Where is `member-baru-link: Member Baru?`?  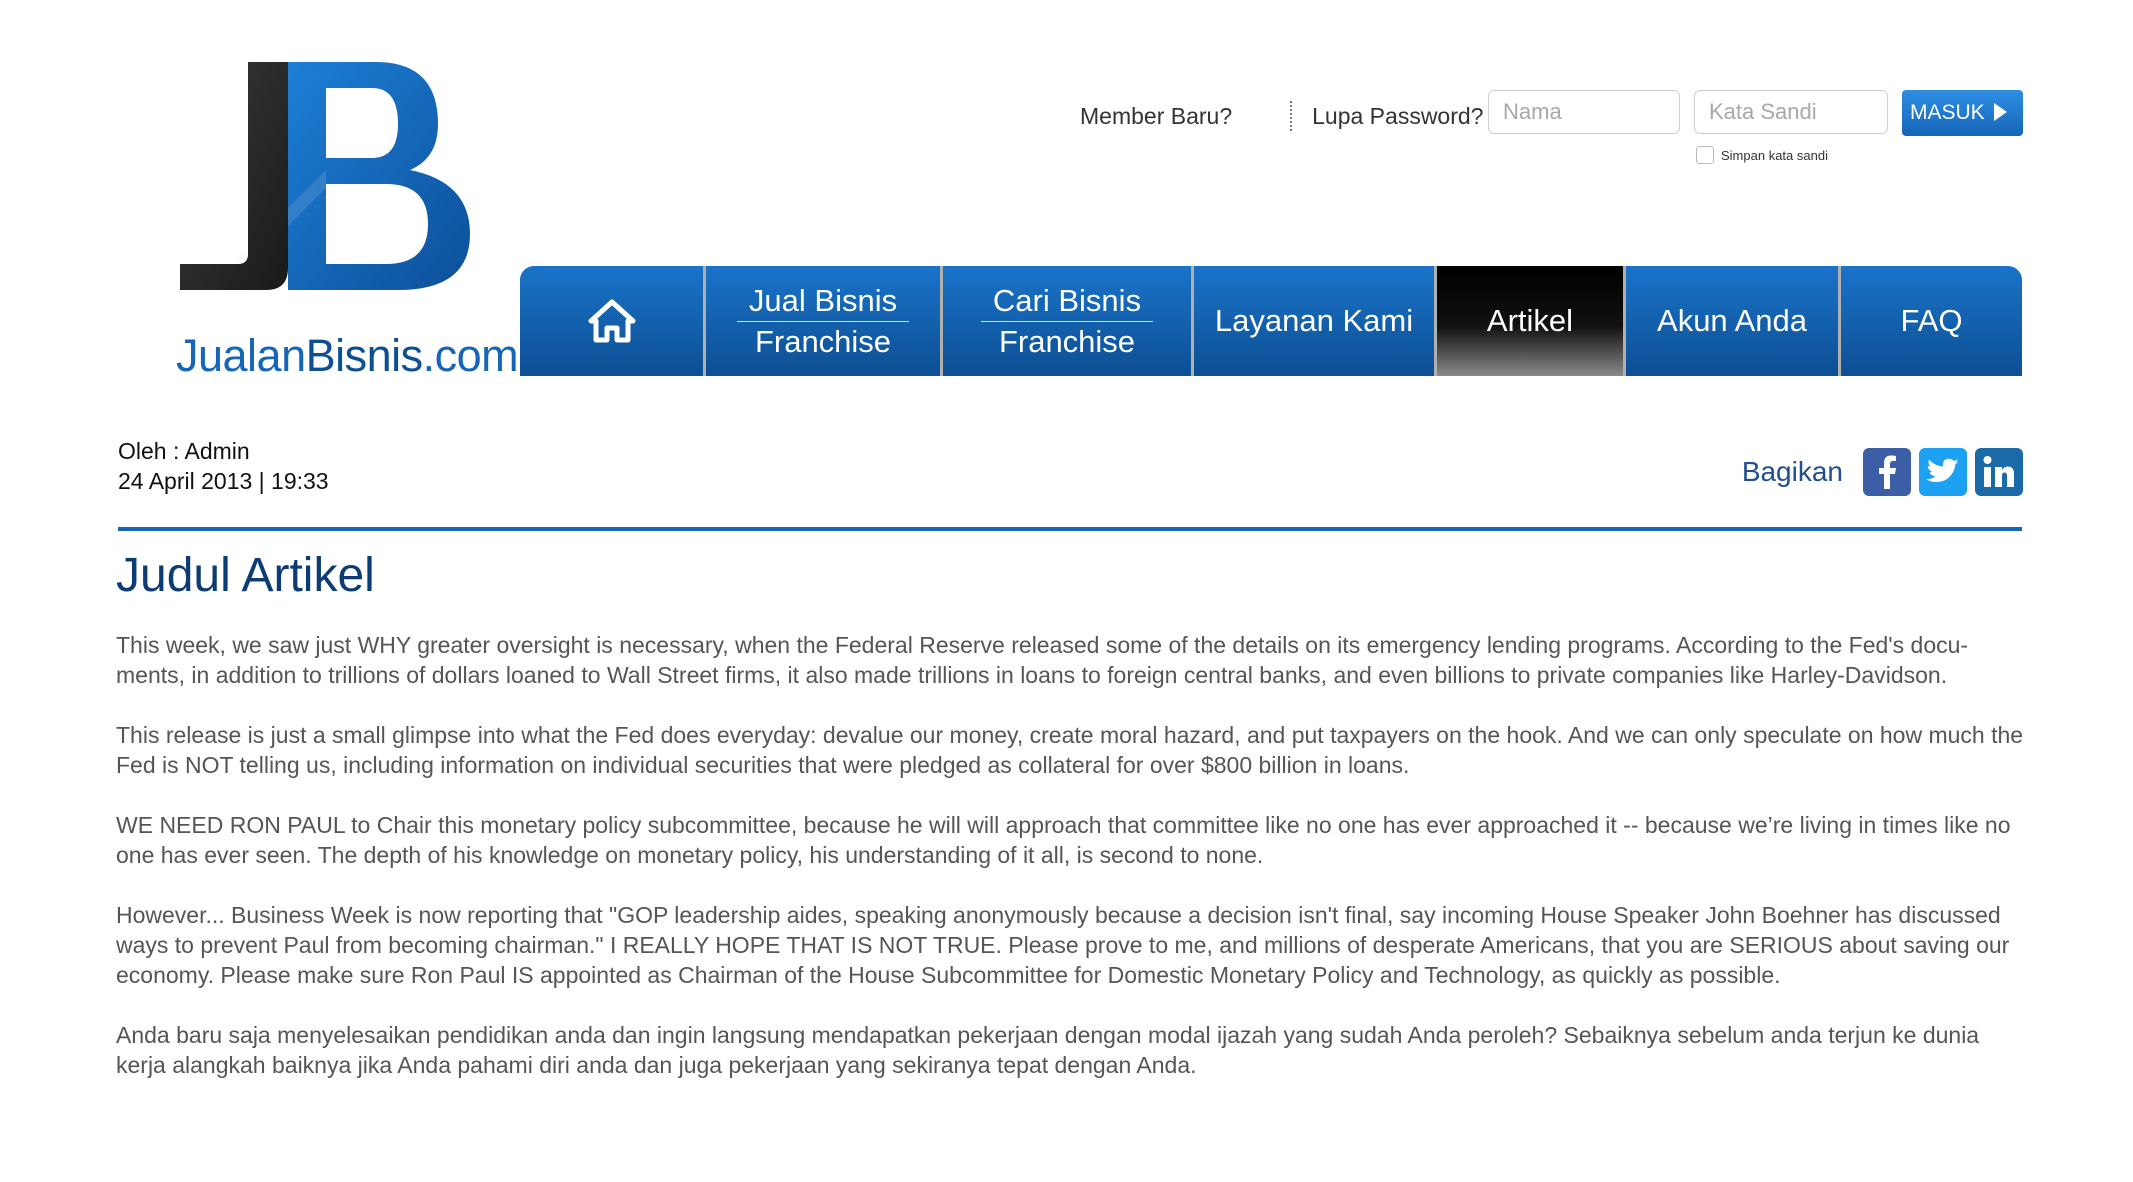 member-baru-link: Member Baru? is located at coordinates (1156, 116).